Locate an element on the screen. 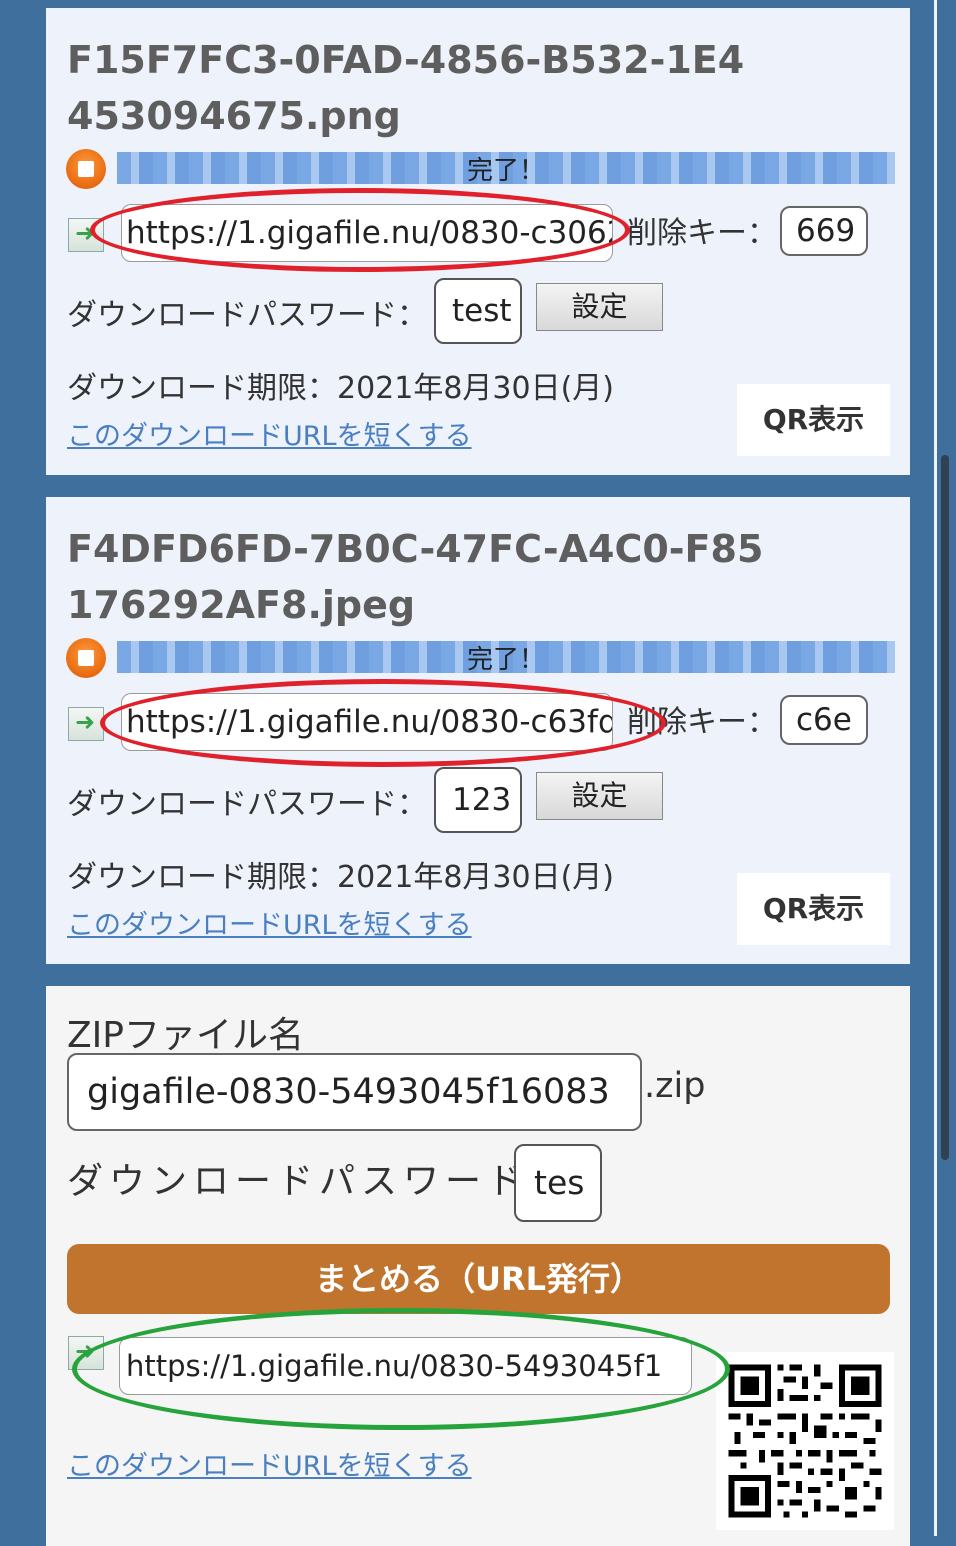 The height and width of the screenshot is (1546, 956). zip-password-input: tes is located at coordinates (558, 1183).